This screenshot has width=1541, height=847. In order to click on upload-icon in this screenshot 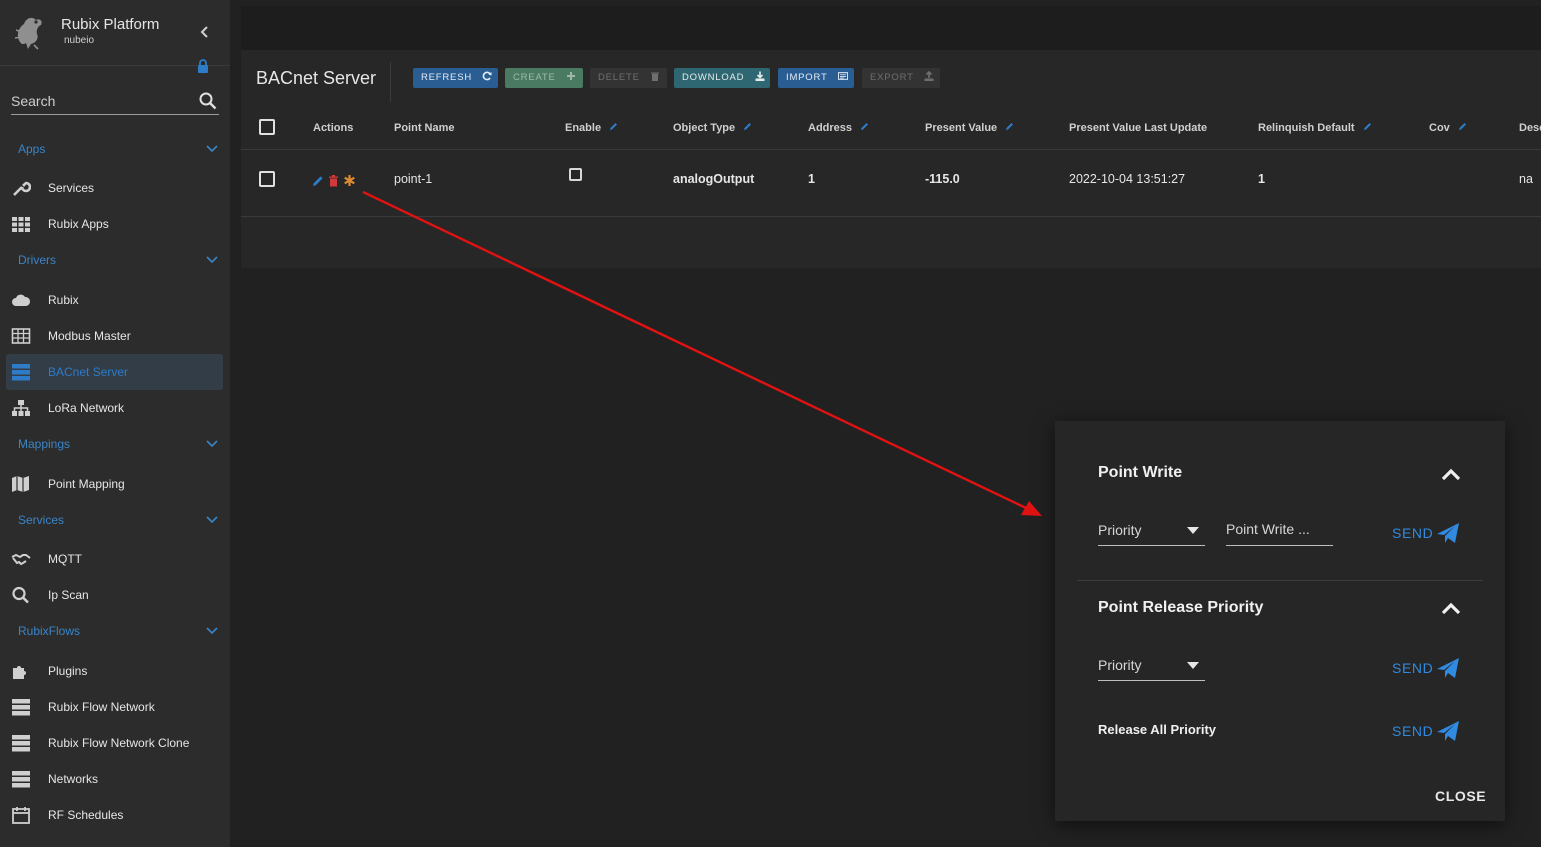, I will do `click(929, 76)`.